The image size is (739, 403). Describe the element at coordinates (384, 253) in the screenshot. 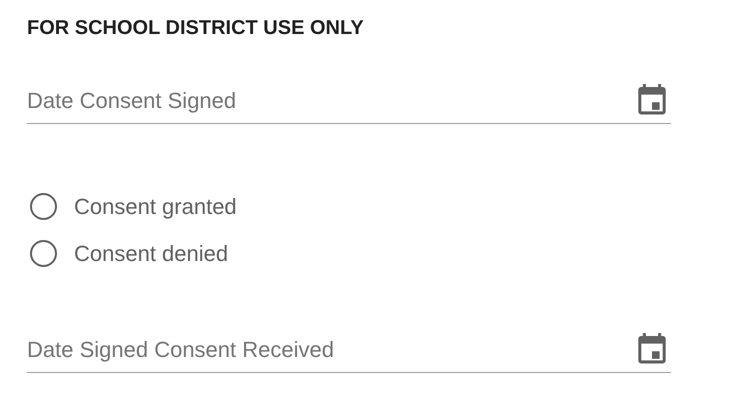

I see `consent-radio: Consent denied` at that location.